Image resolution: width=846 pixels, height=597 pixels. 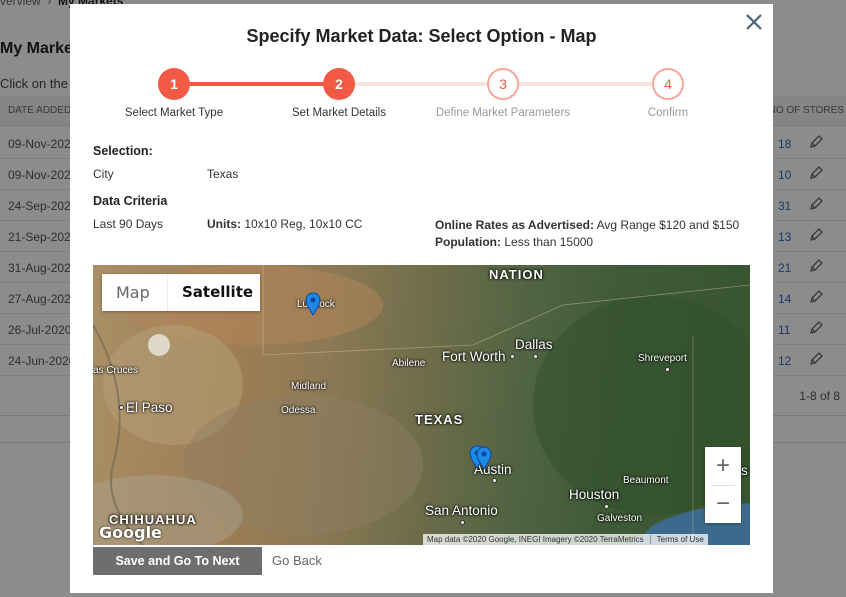 What do you see at coordinates (303, 224) in the screenshot?
I see `units-value: 10x10 Reg, 10x10 CC` at bounding box center [303, 224].